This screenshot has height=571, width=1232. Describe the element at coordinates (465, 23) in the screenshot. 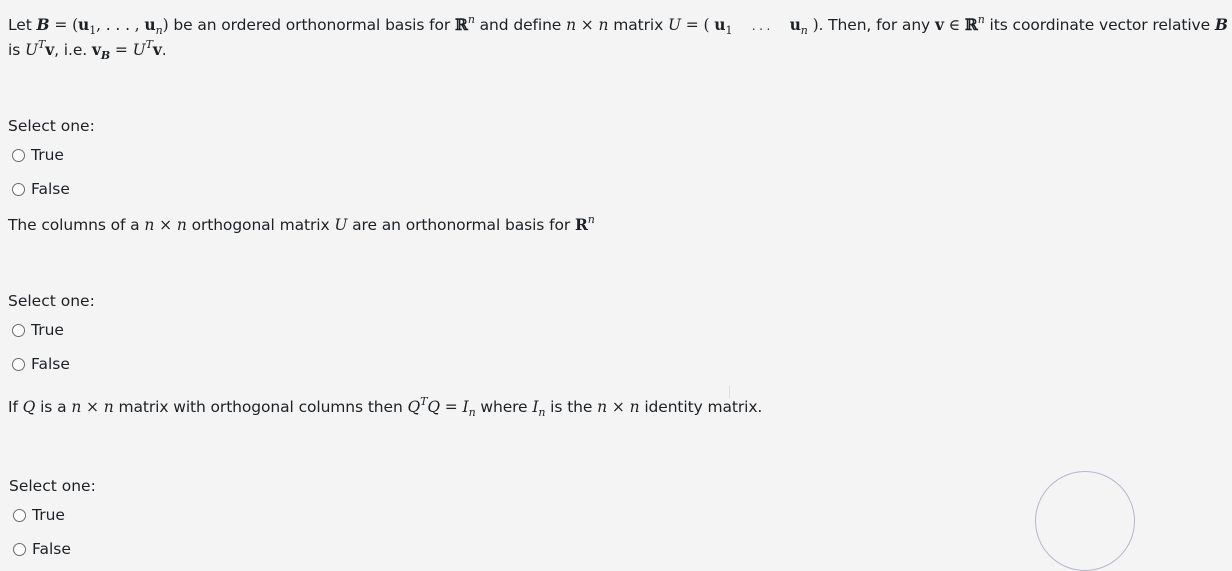

I see `math-rn: ℝn` at that location.